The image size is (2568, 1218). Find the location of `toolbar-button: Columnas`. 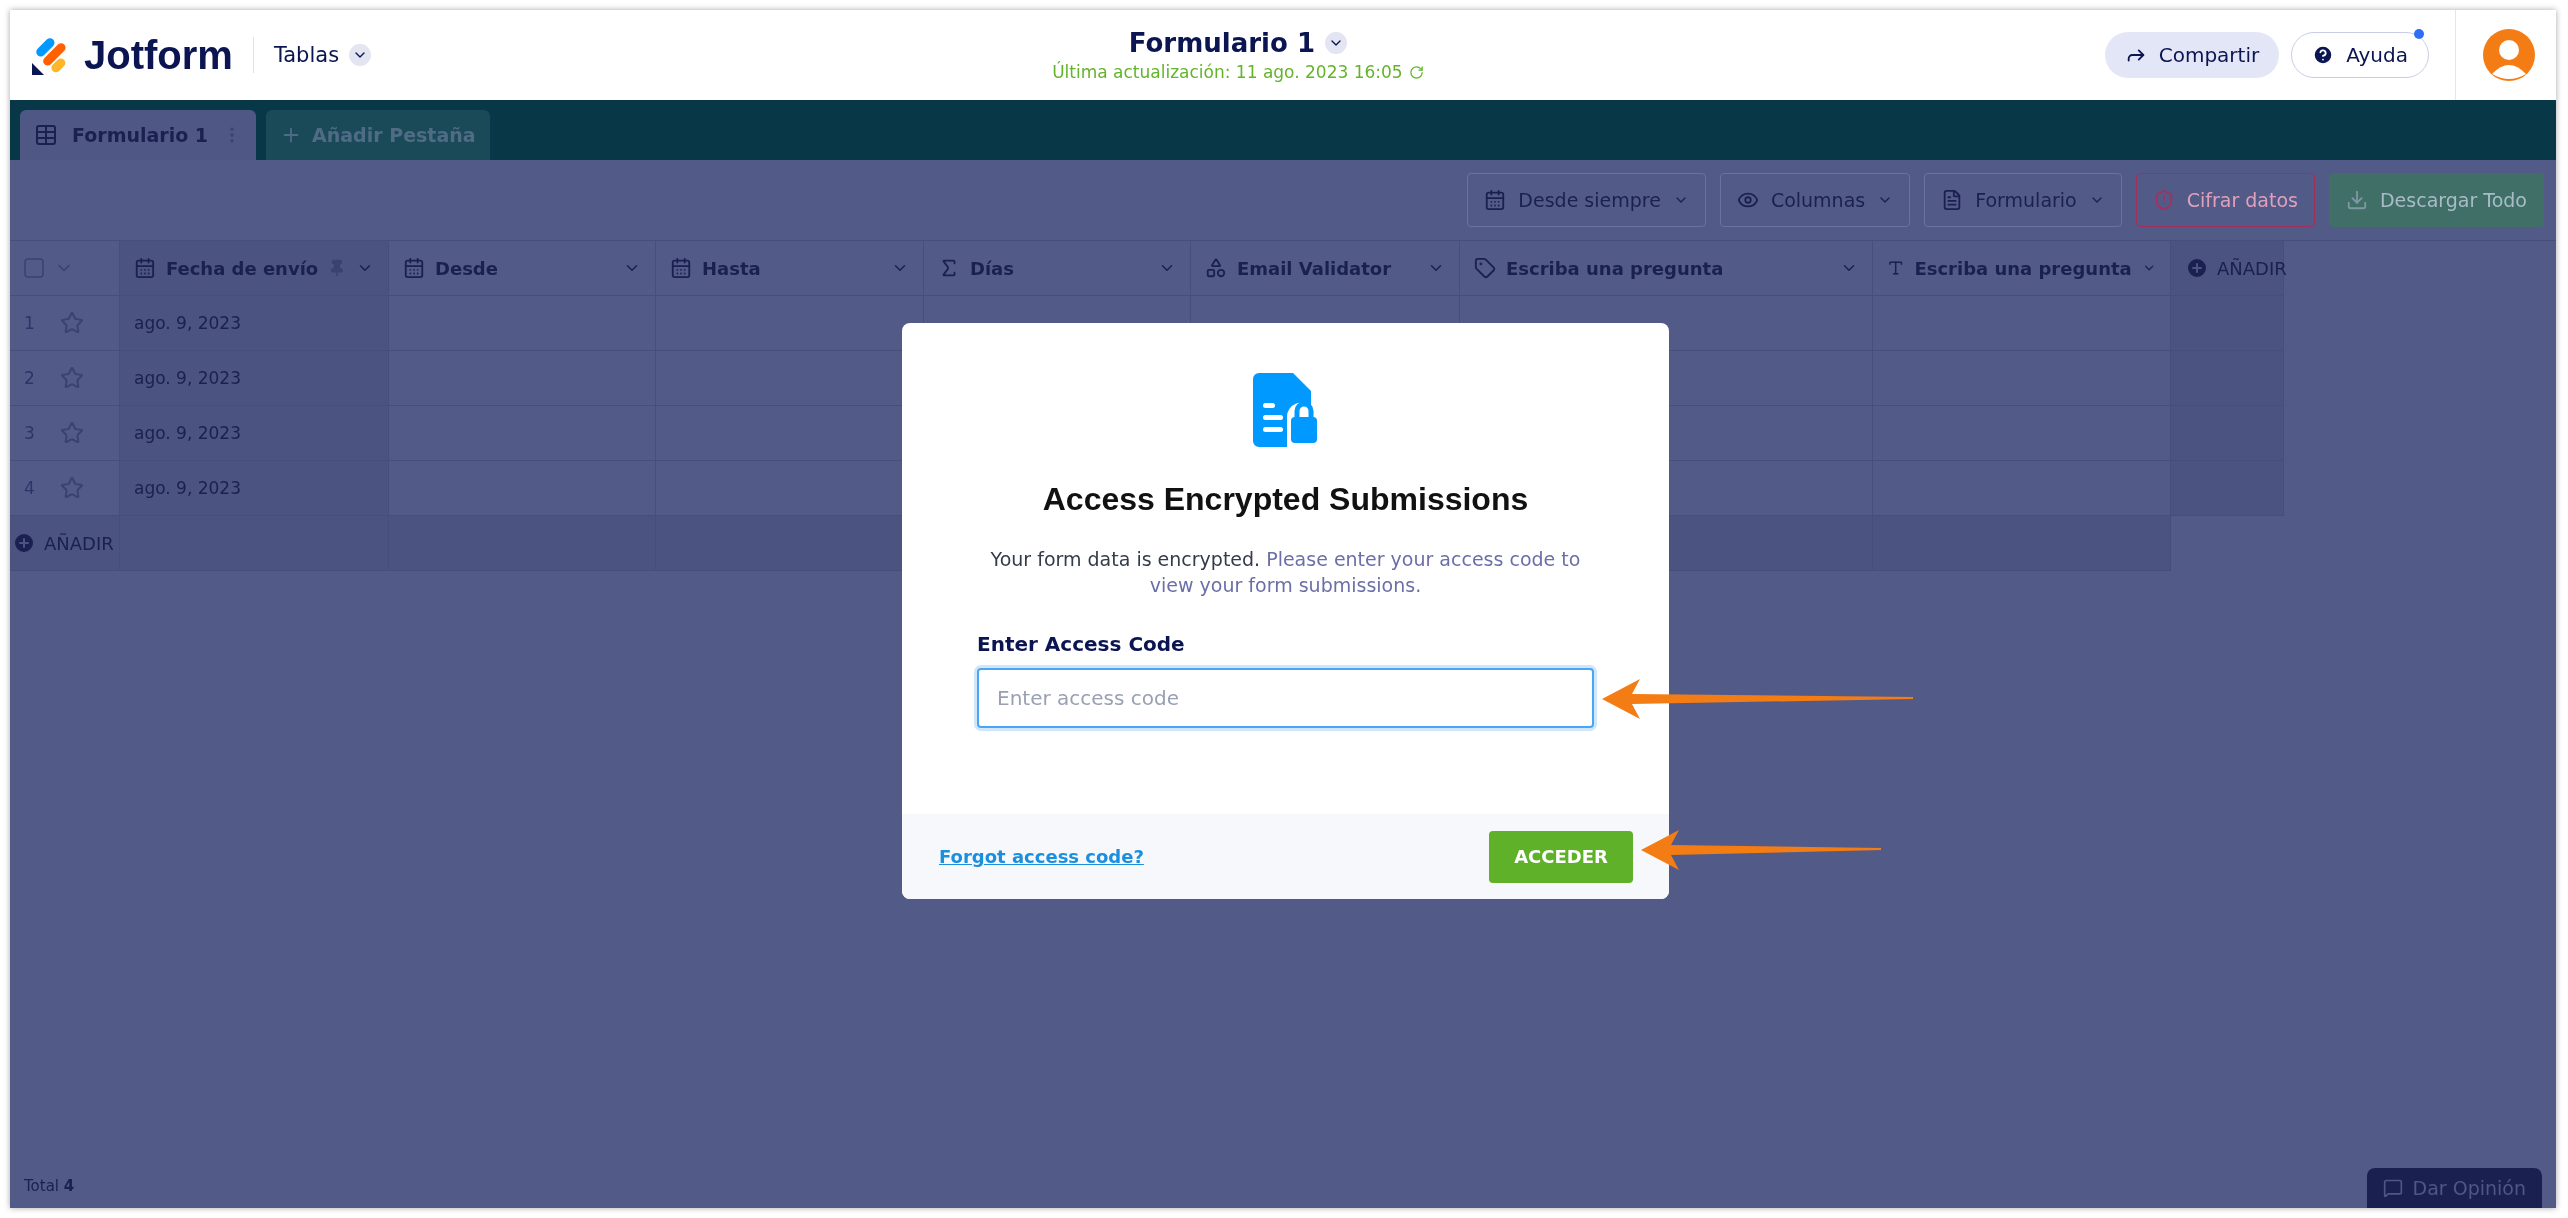

toolbar-button: Columnas is located at coordinates (1815, 200).